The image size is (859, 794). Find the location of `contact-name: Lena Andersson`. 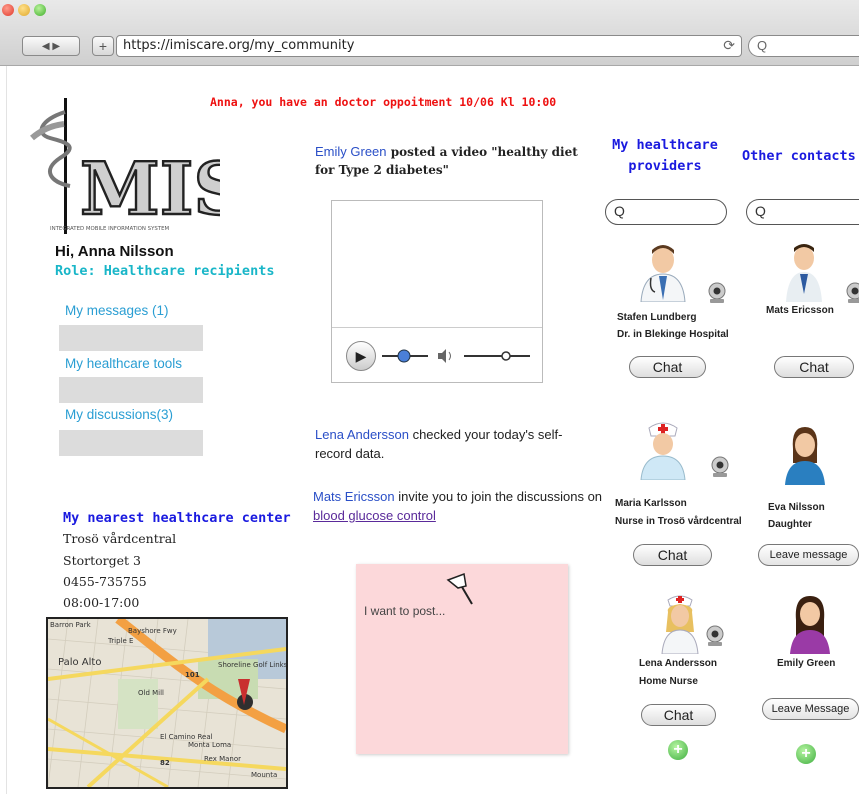

contact-name: Lena Andersson is located at coordinates (678, 663).